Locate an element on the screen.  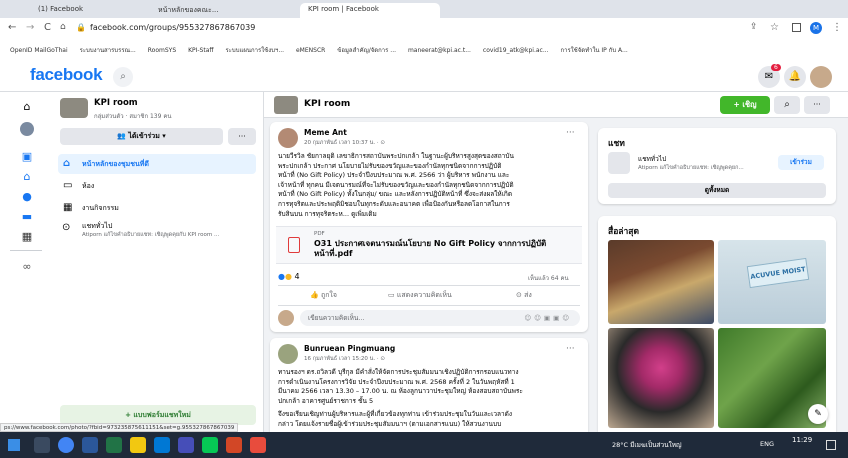
group-titlebar: KPI room + เชิญ ⌕ ··· is located at coordinates (556, 105).